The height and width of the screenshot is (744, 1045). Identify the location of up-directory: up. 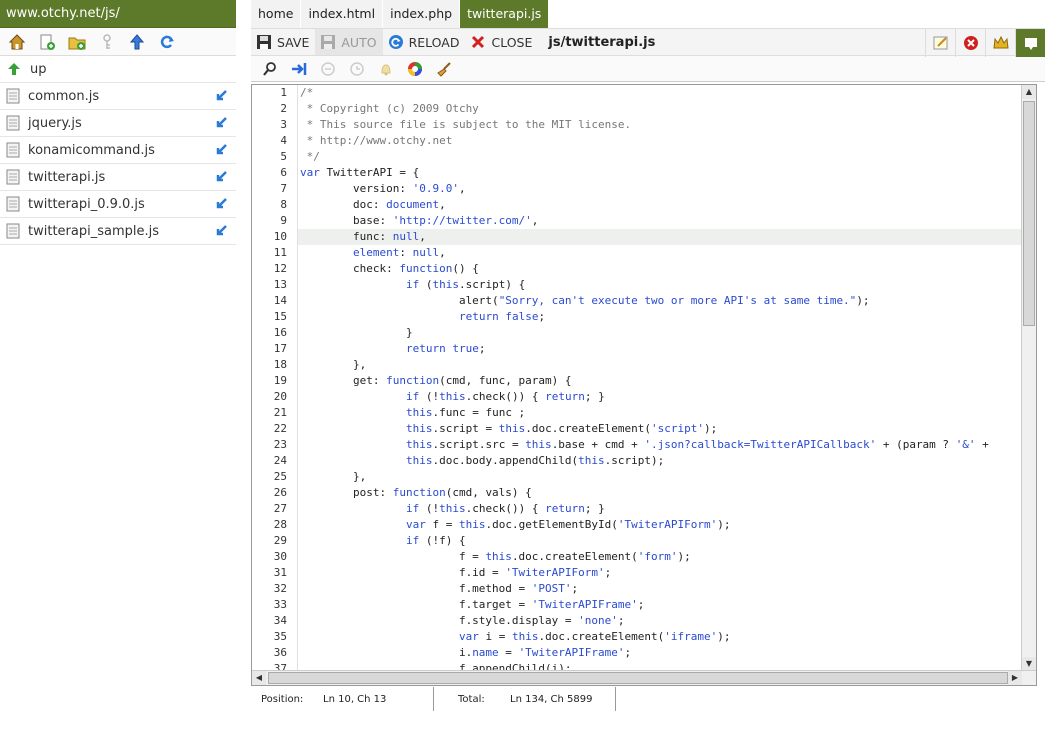
(118, 69).